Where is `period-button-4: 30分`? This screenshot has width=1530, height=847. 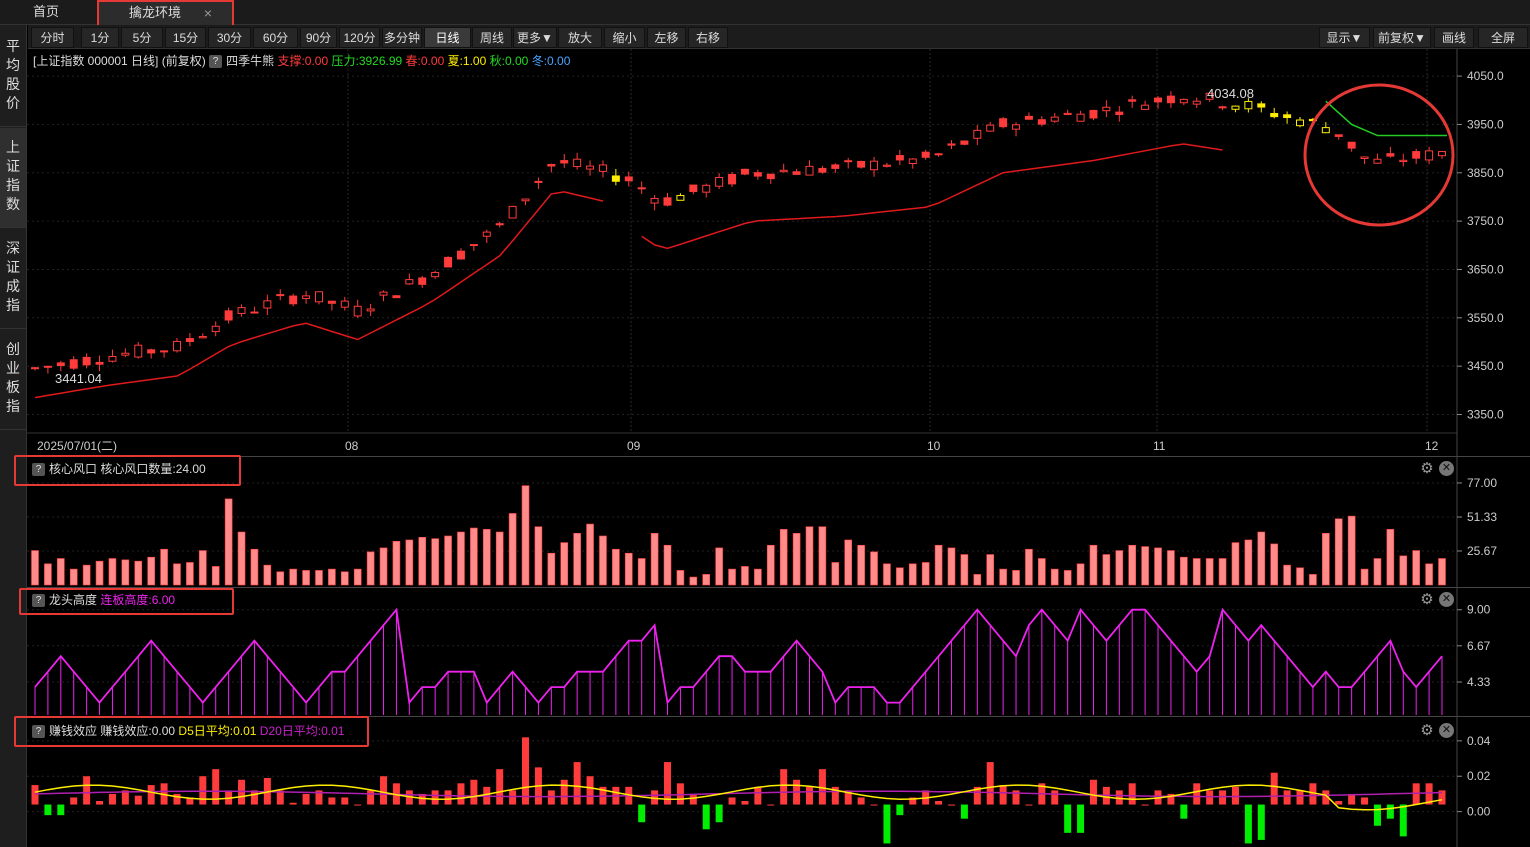 period-button-4: 30分 is located at coordinates (229, 37).